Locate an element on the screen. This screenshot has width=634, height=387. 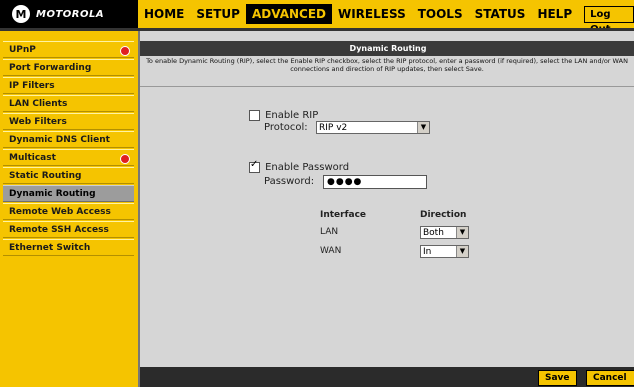
sidebar-item-label: Dynamic DNS Client is located at coordinates (59, 140).